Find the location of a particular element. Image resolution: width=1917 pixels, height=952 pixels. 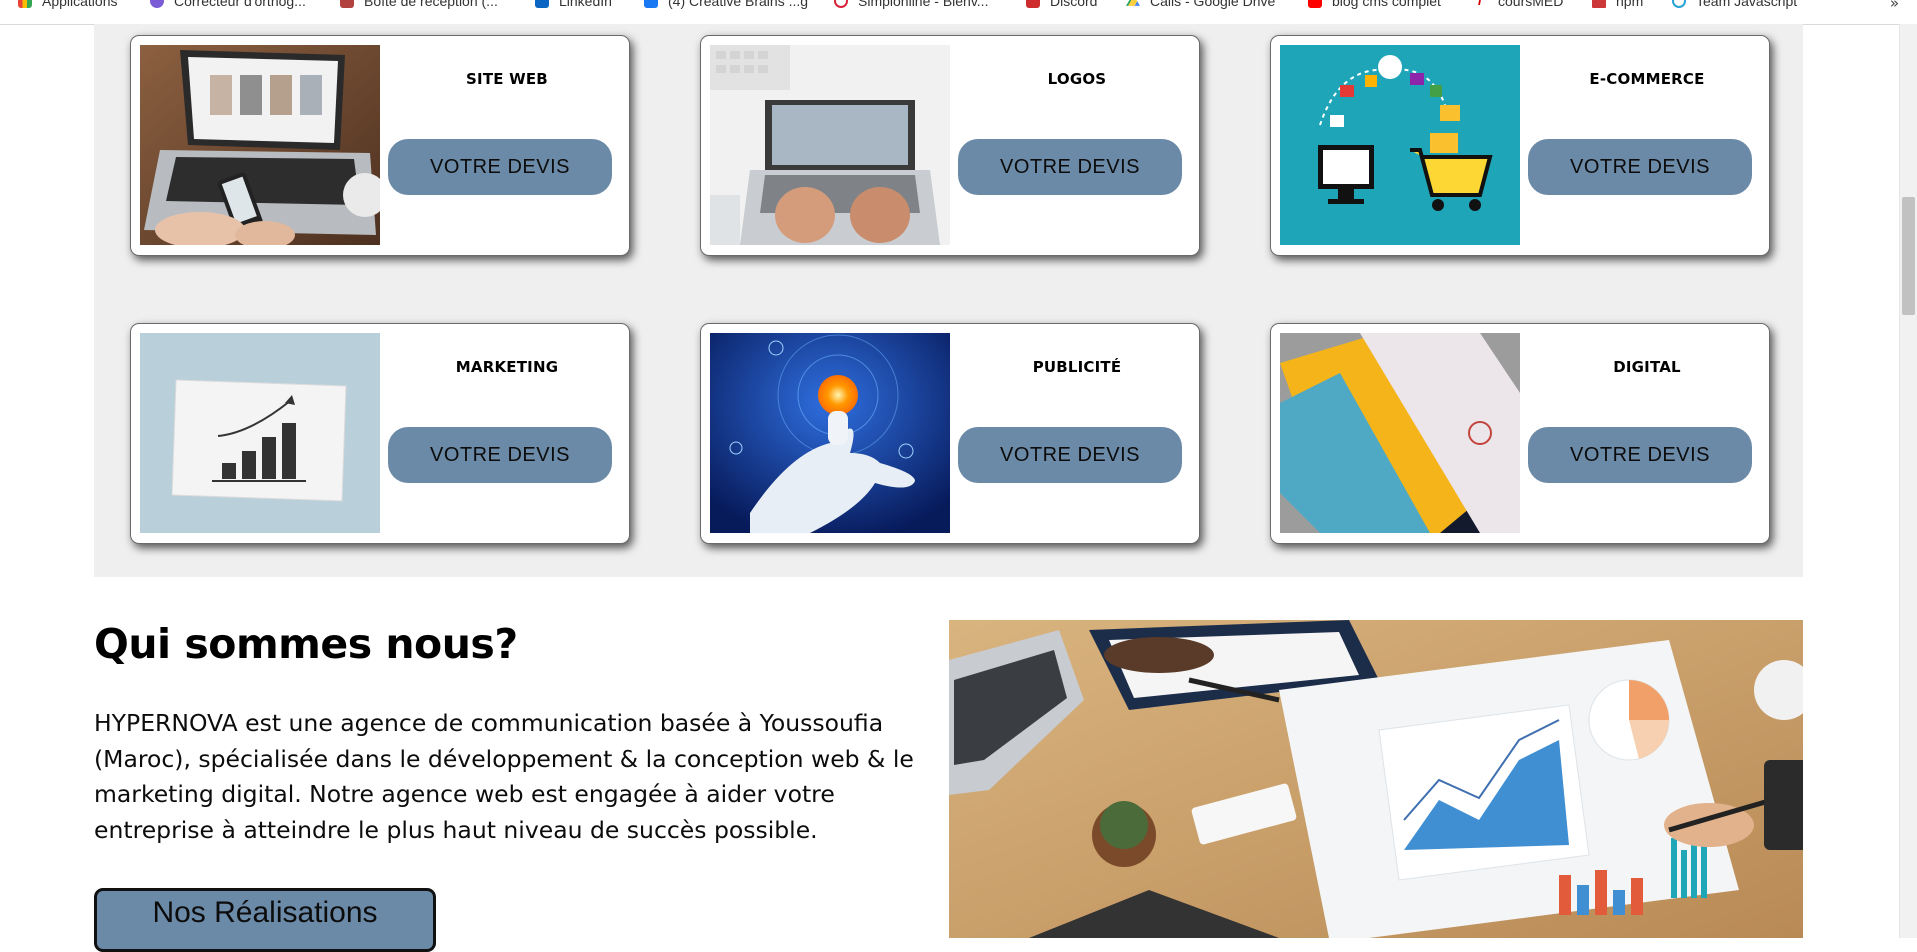

ecommerce-illustration-image is located at coordinates (1400, 145).